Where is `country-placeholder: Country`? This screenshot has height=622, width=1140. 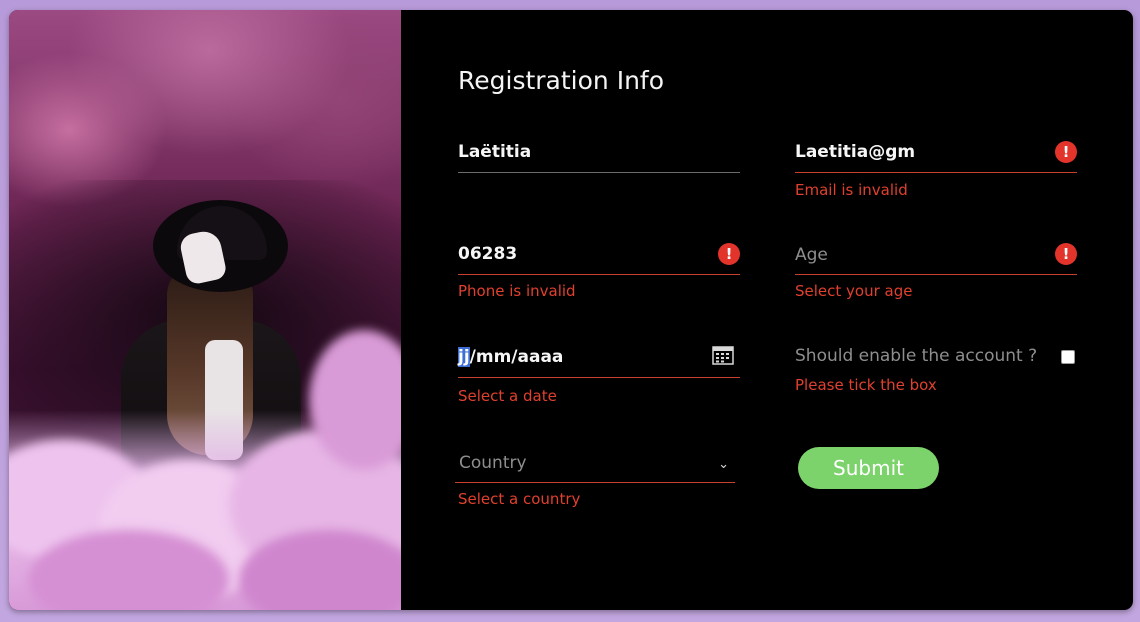
country-placeholder: Country is located at coordinates (493, 463).